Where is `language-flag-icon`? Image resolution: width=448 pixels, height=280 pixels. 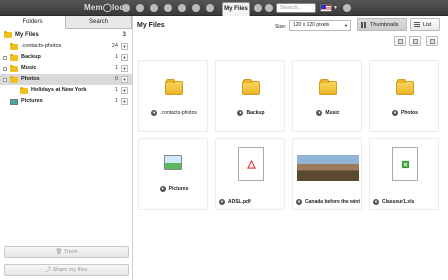
language-flag-icon is located at coordinates (326, 8).